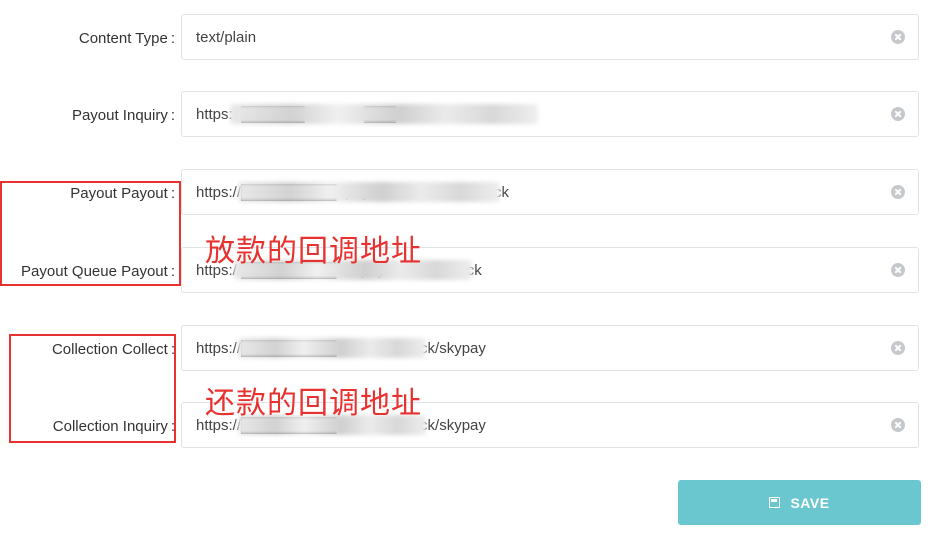  I want to click on payout-payout-field, so click(550, 192).